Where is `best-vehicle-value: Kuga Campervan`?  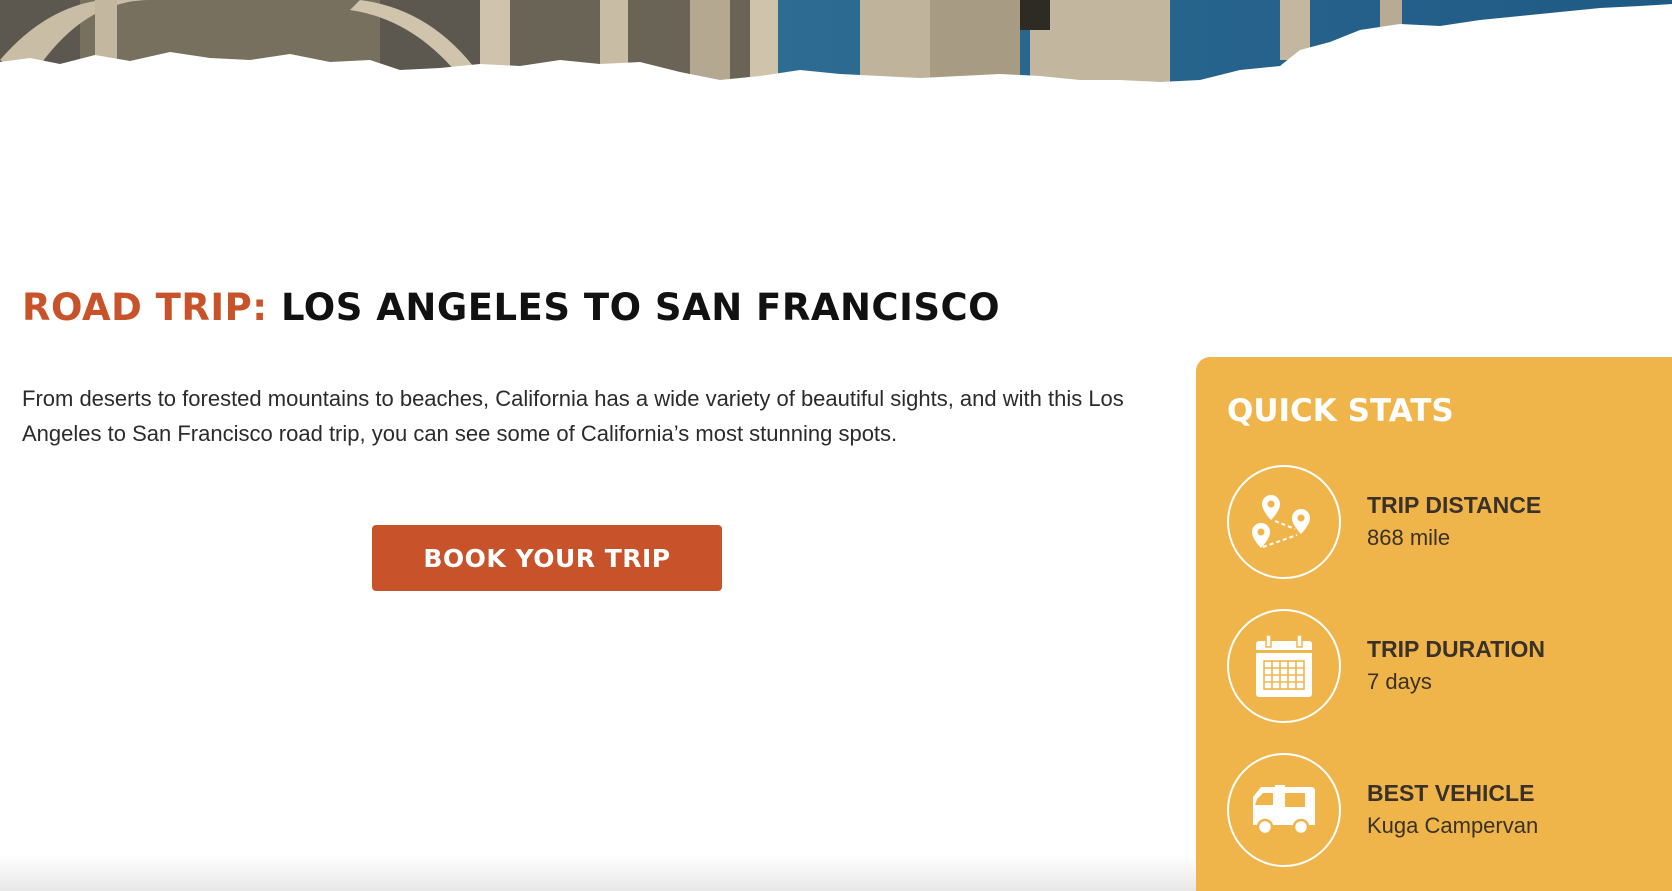
best-vehicle-value: Kuga Campervan is located at coordinates (1453, 825).